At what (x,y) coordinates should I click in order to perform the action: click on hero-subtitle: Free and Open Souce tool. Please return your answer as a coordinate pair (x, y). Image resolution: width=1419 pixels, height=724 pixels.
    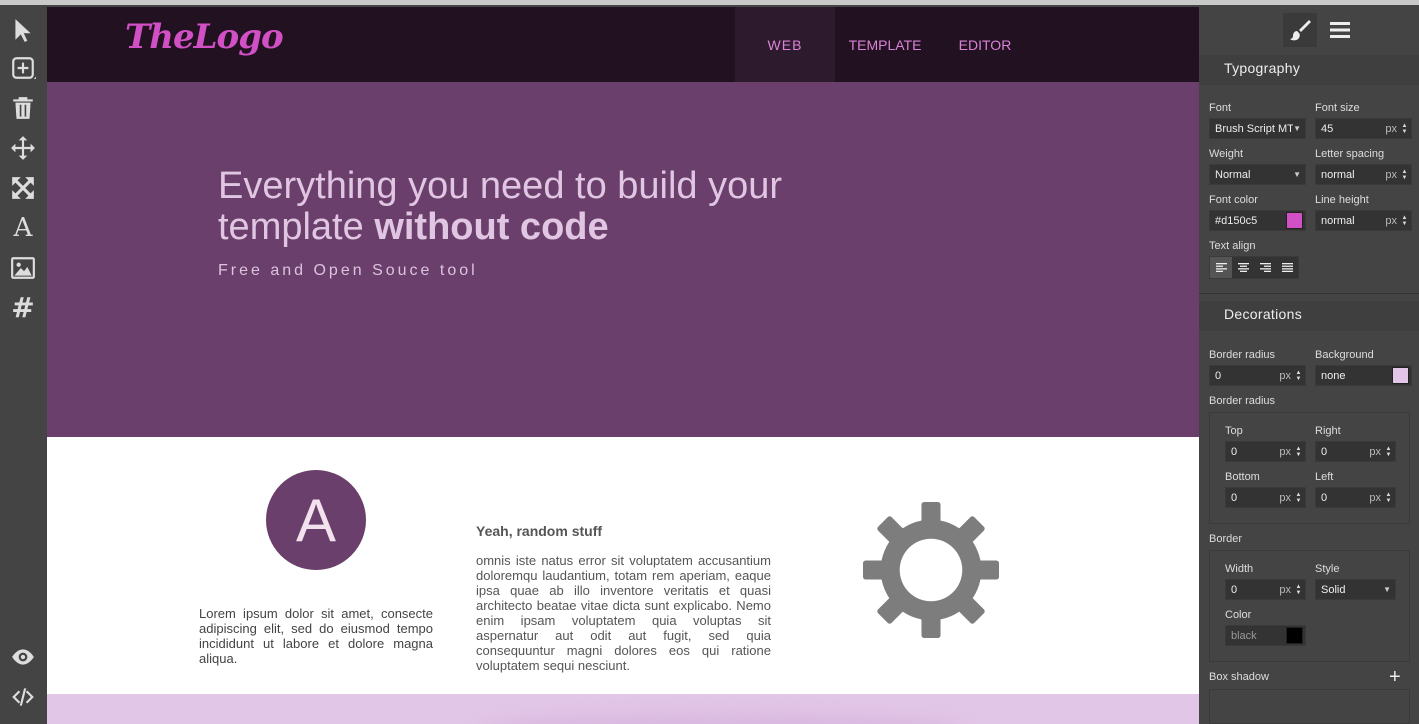
    Looking at the image, I should click on (348, 271).